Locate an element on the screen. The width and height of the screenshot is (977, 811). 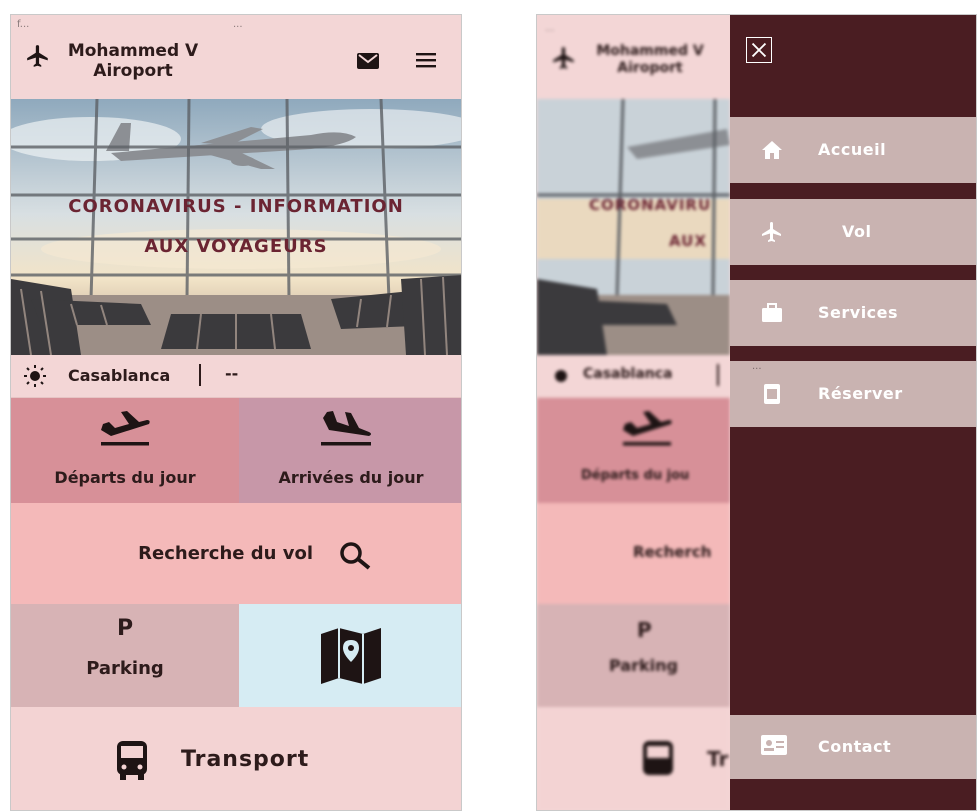
map-tile is located at coordinates (350, 655).